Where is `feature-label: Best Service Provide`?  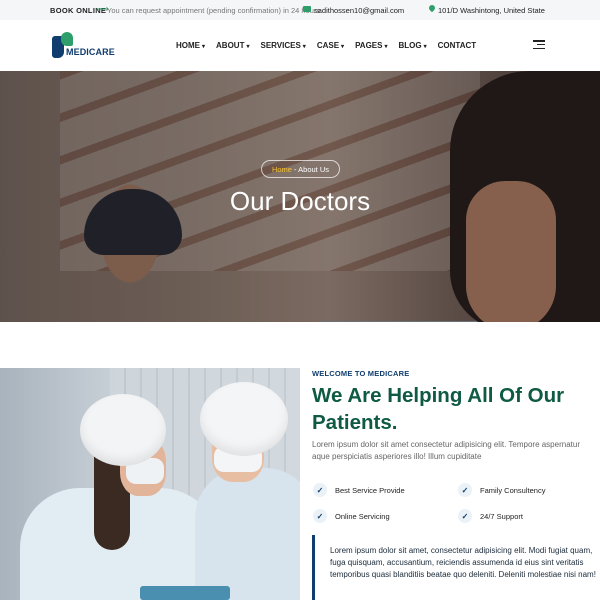 feature-label: Best Service Provide is located at coordinates (370, 490).